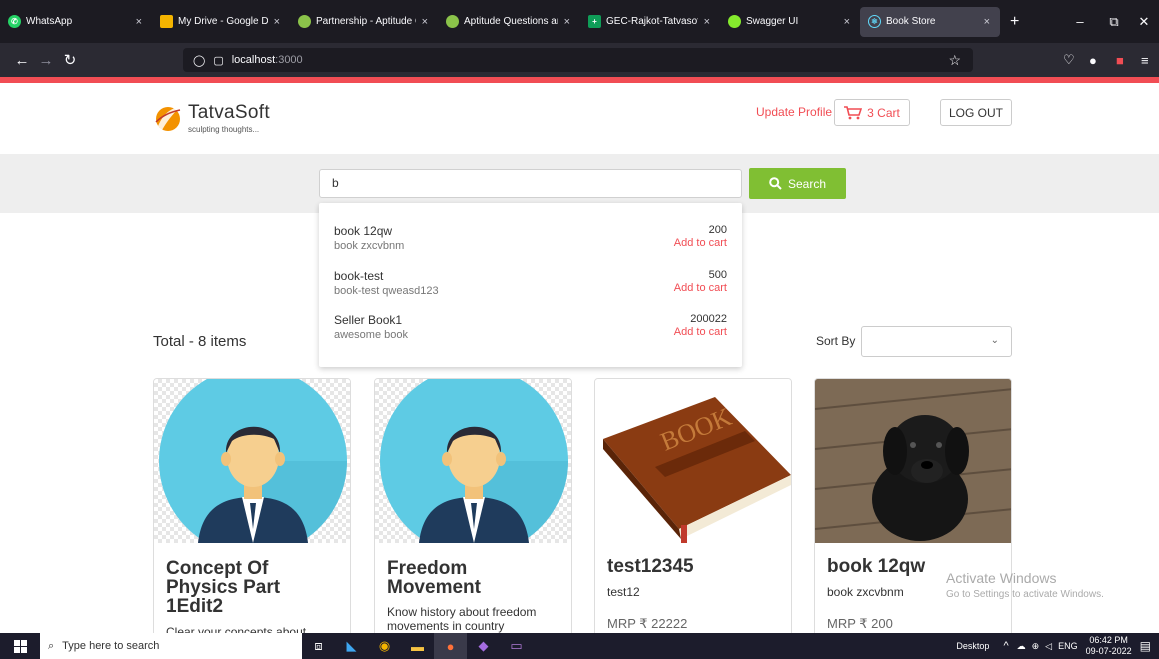 The image size is (1159, 659). Describe the element at coordinates (1069, 60) in the screenshot. I see `pocket-icon: ♡` at that location.